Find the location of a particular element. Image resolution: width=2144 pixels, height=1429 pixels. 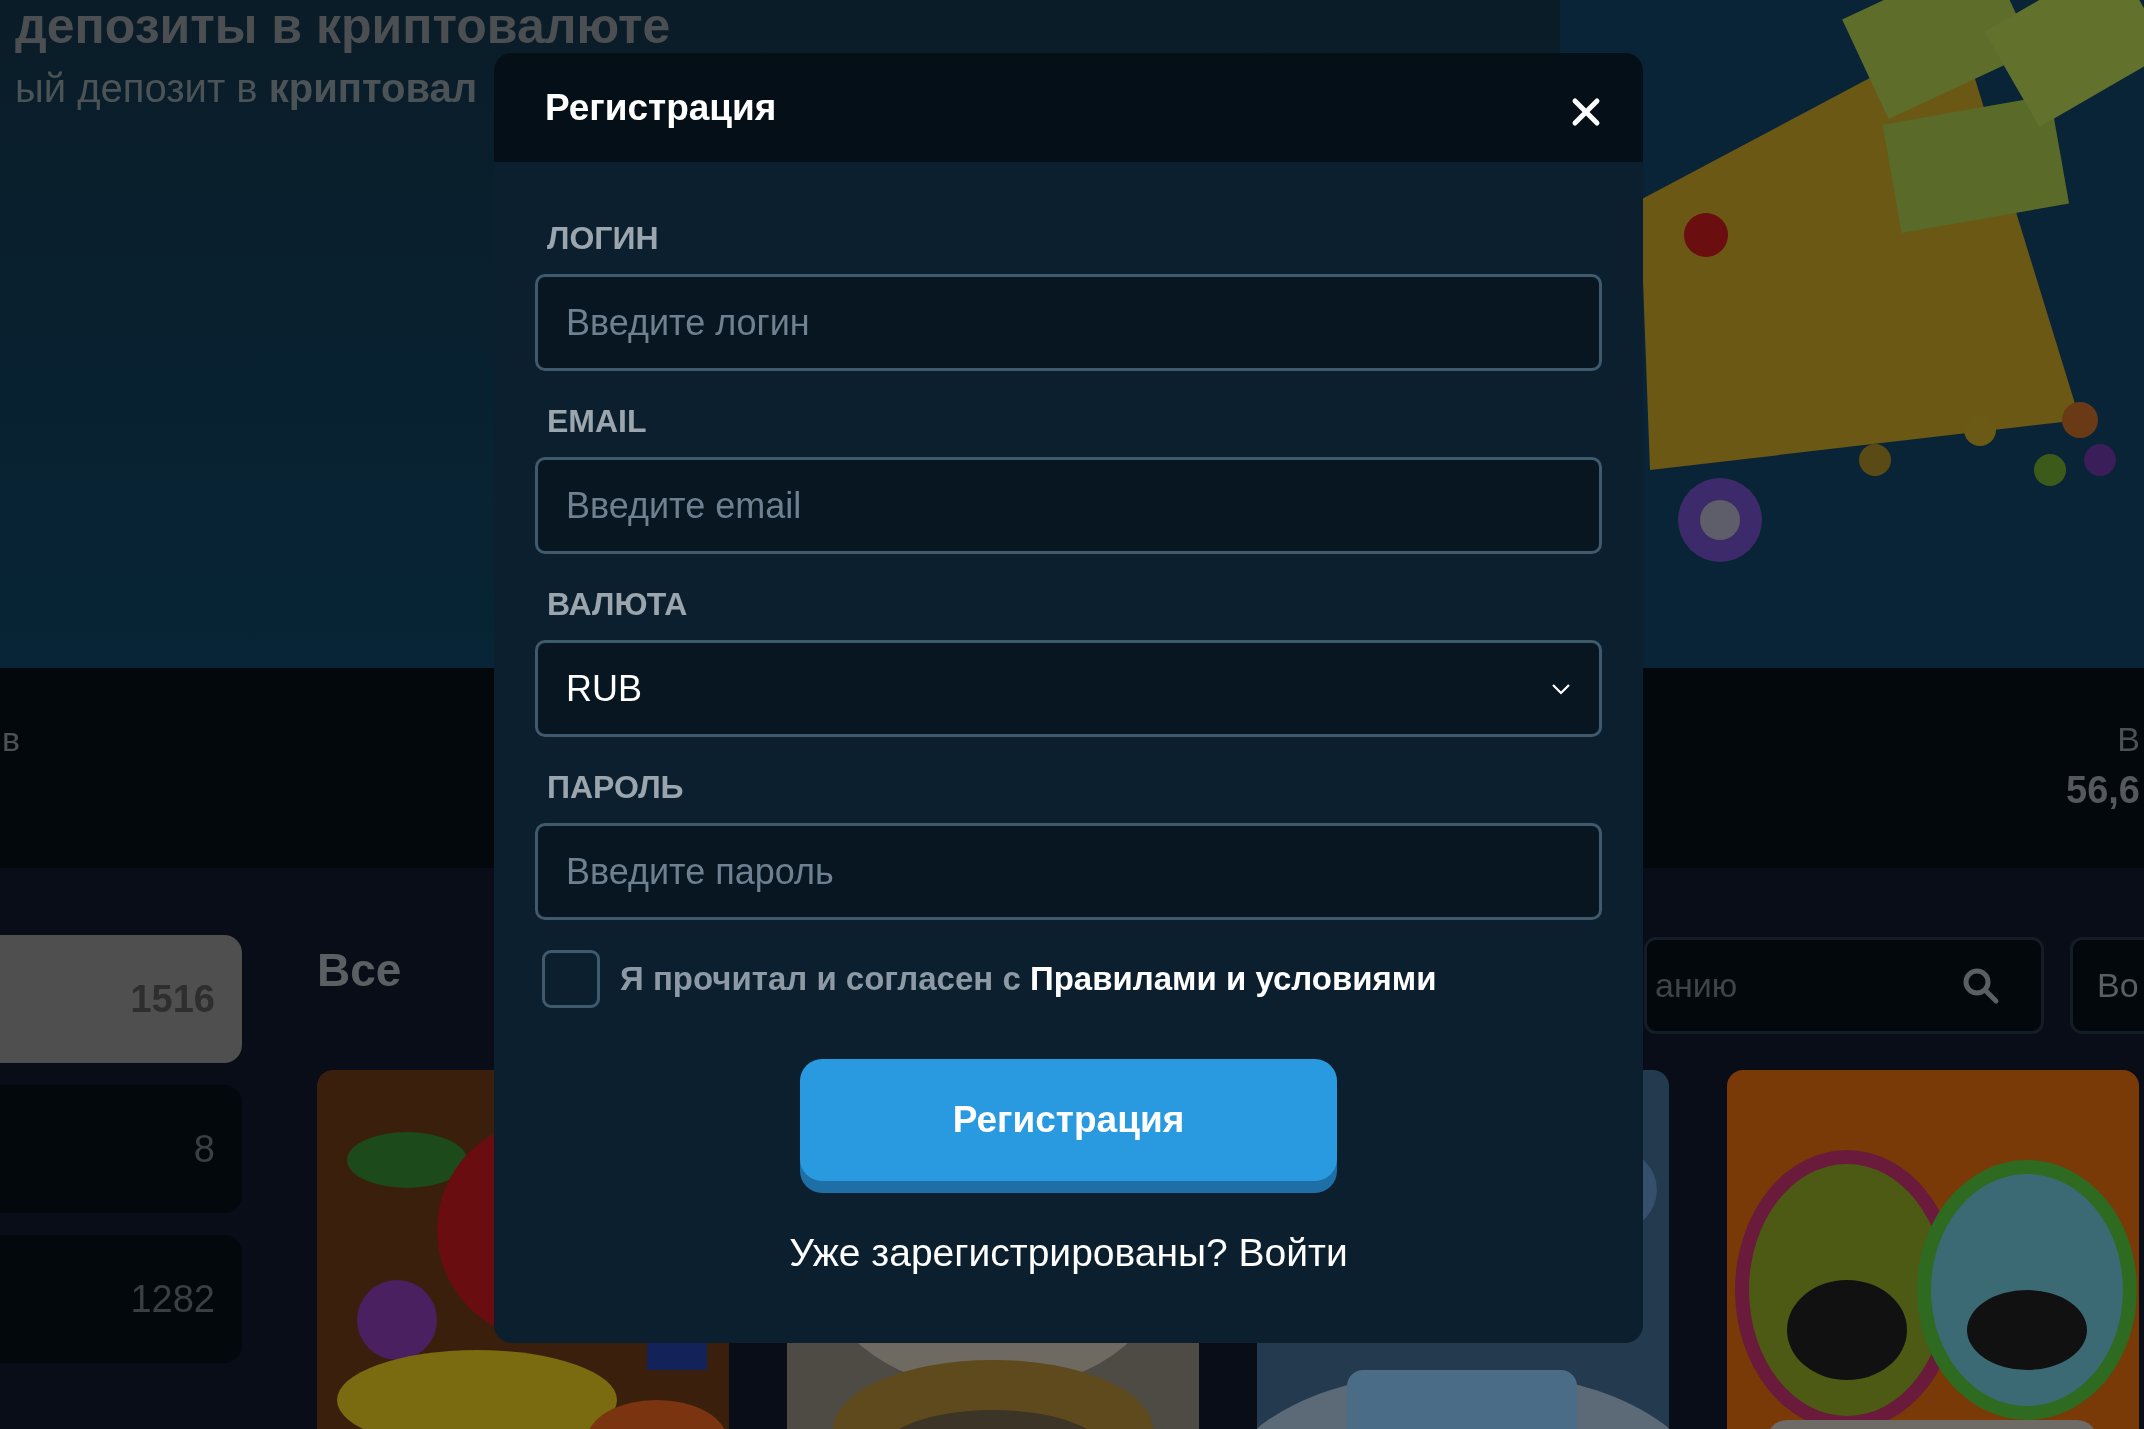

input-field: Введите email is located at coordinates (1068, 505).